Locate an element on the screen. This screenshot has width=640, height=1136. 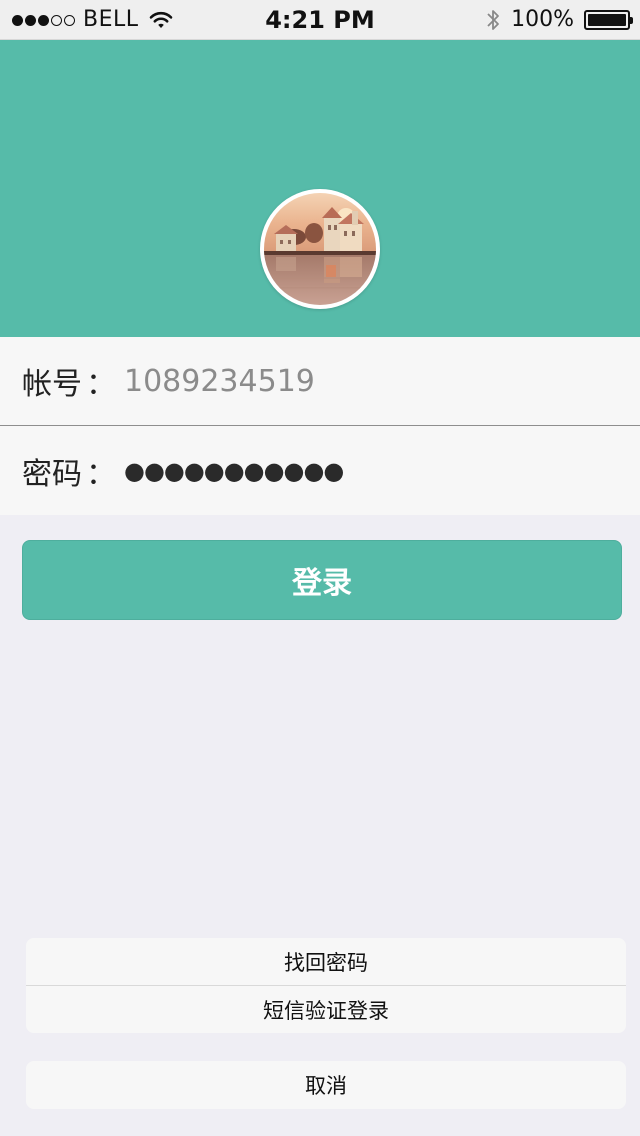
user-avatar is located at coordinates (320, 249).